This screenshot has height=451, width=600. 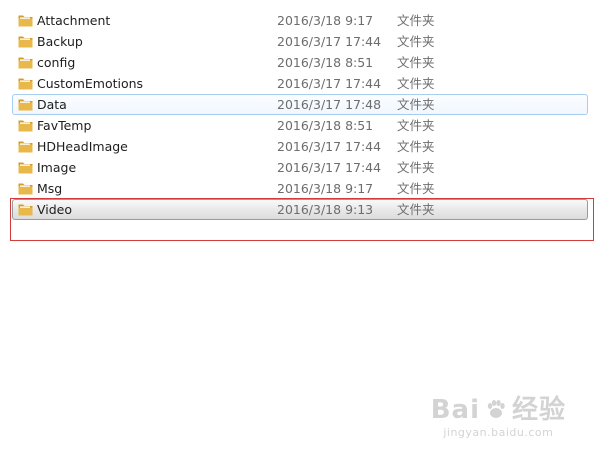 I want to click on file-row-customemotions: CustomEmotions 2016/3/17 17:44 文件夹, so click(x=300, y=83).